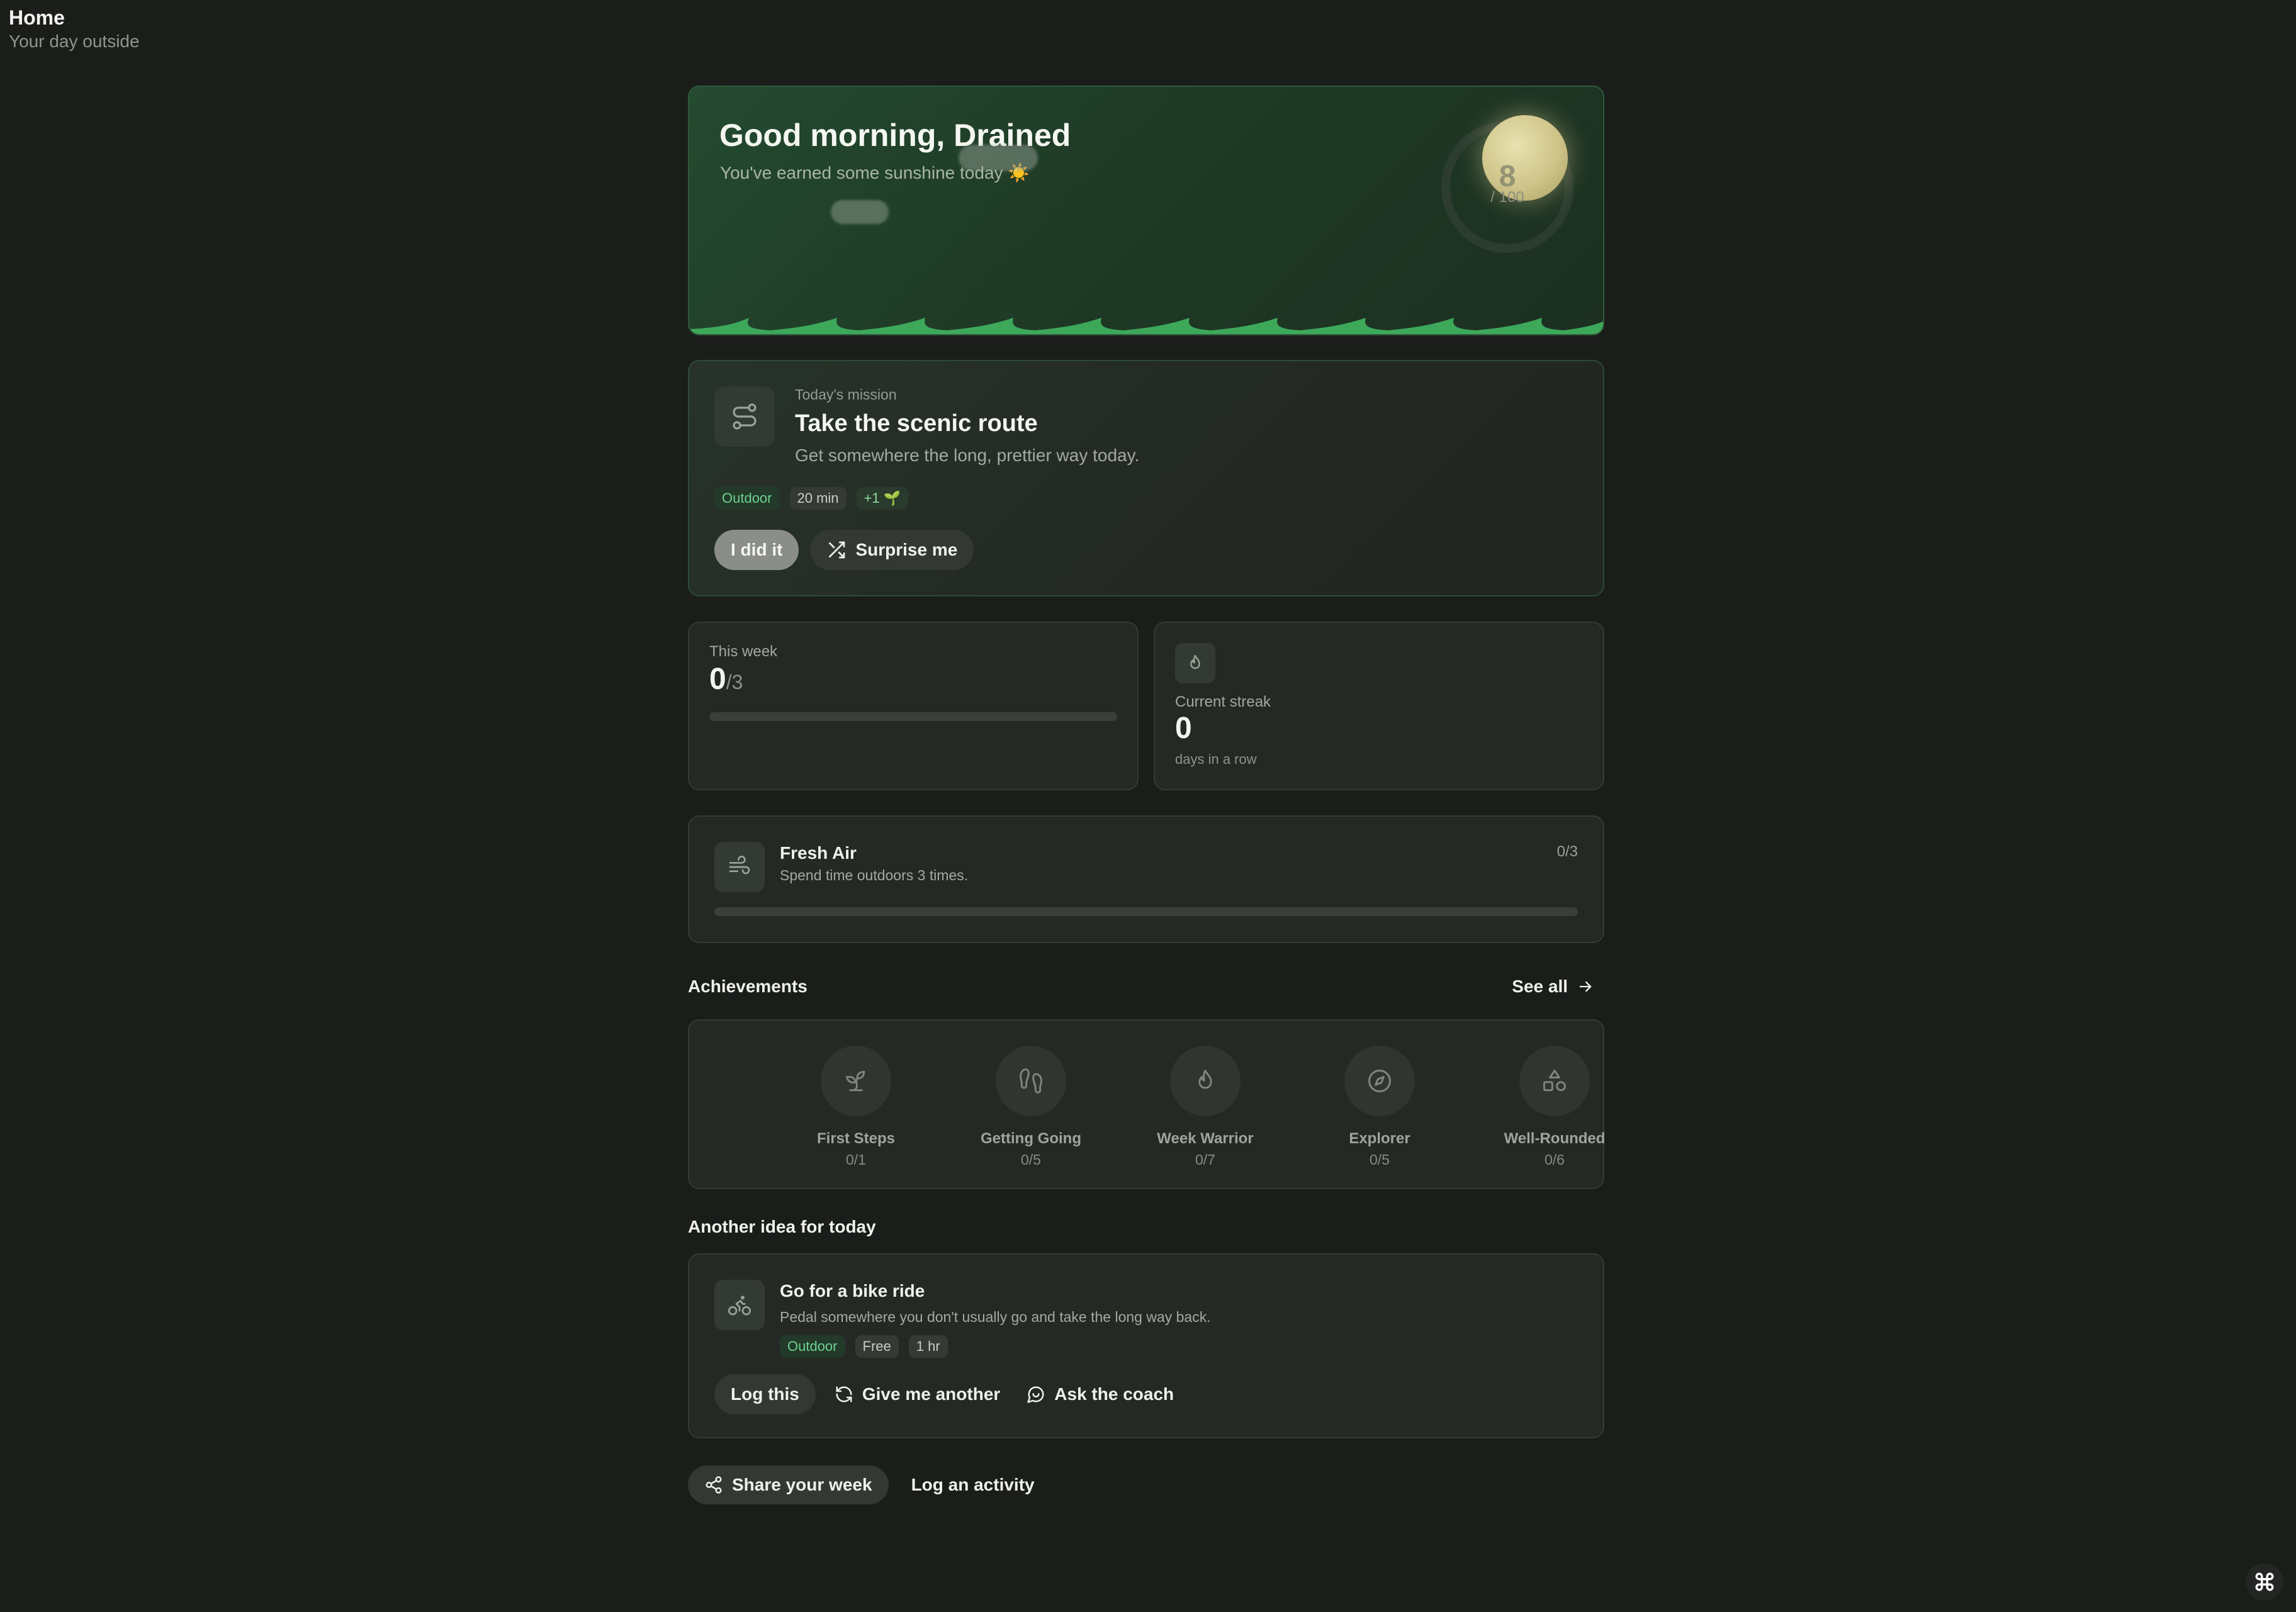 Image resolution: width=2296 pixels, height=1612 pixels. I want to click on arrow-right-icon, so click(1585, 986).